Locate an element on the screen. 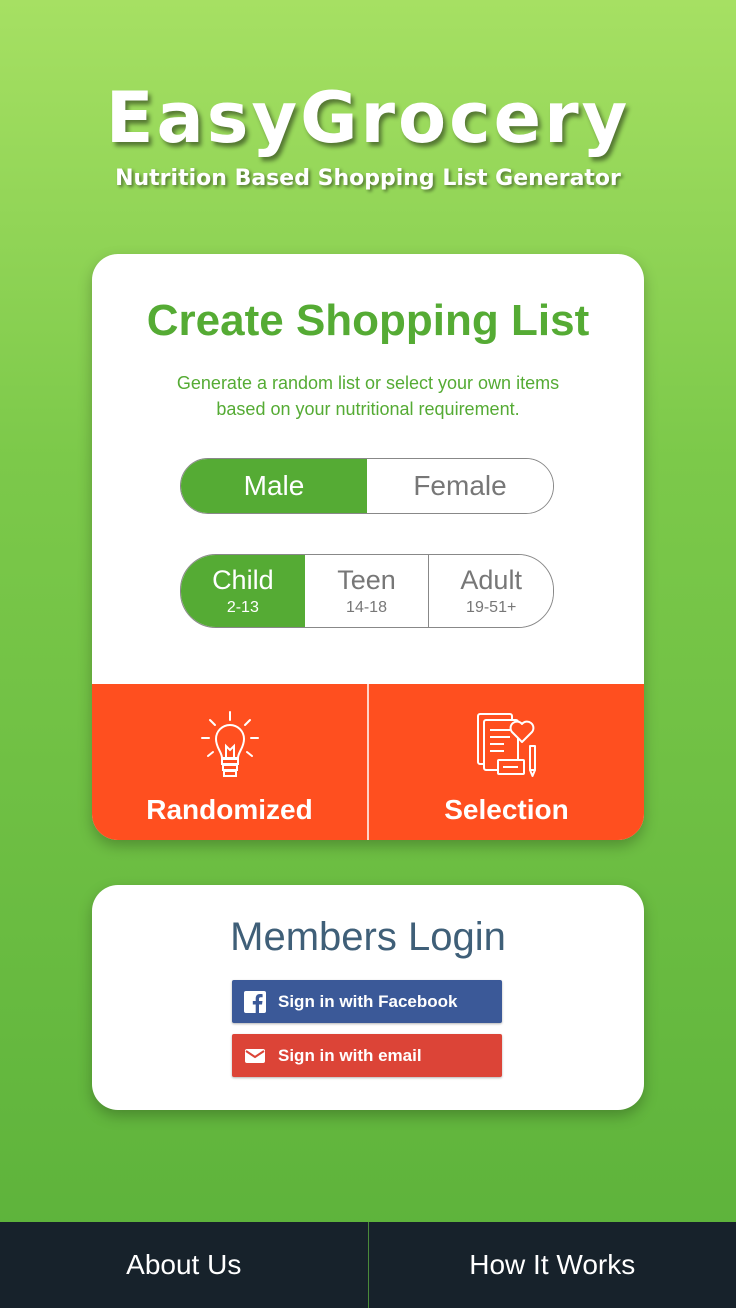  gender-option-label: Male is located at coordinates (274, 485).